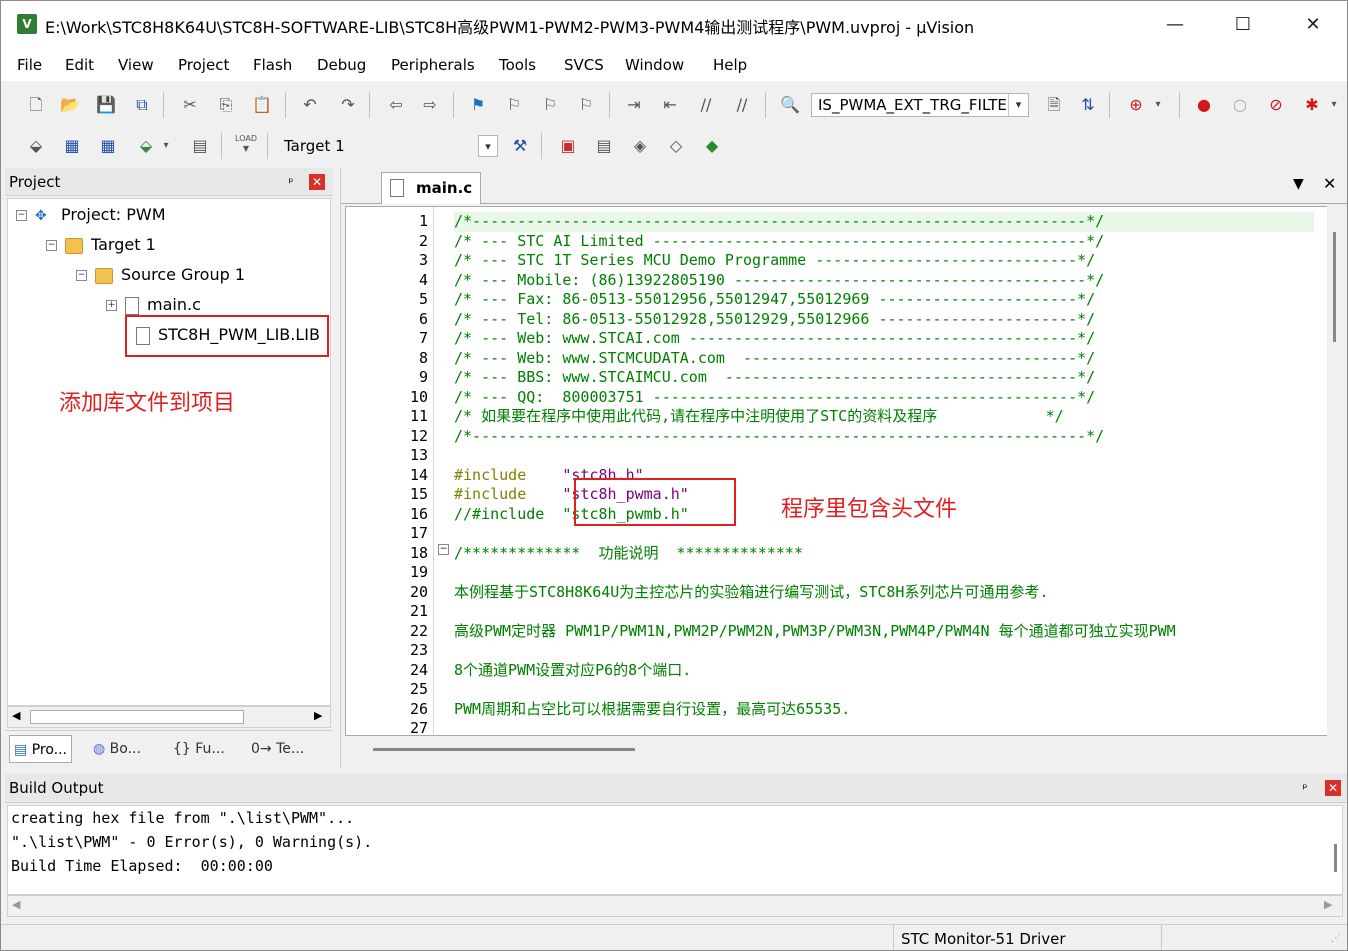  What do you see at coordinates (348, 105) in the screenshot?
I see `redo-icon: ↷` at bounding box center [348, 105].